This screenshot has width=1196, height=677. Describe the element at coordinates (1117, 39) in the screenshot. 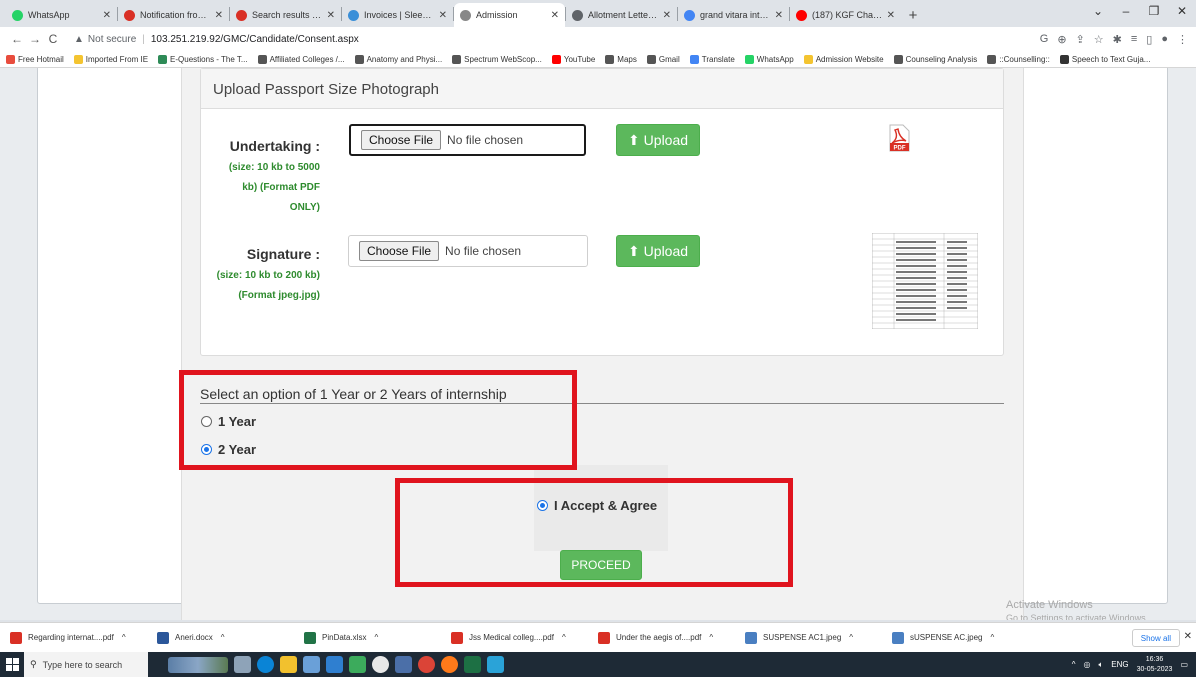

I see `extensions-icon: ✱` at that location.